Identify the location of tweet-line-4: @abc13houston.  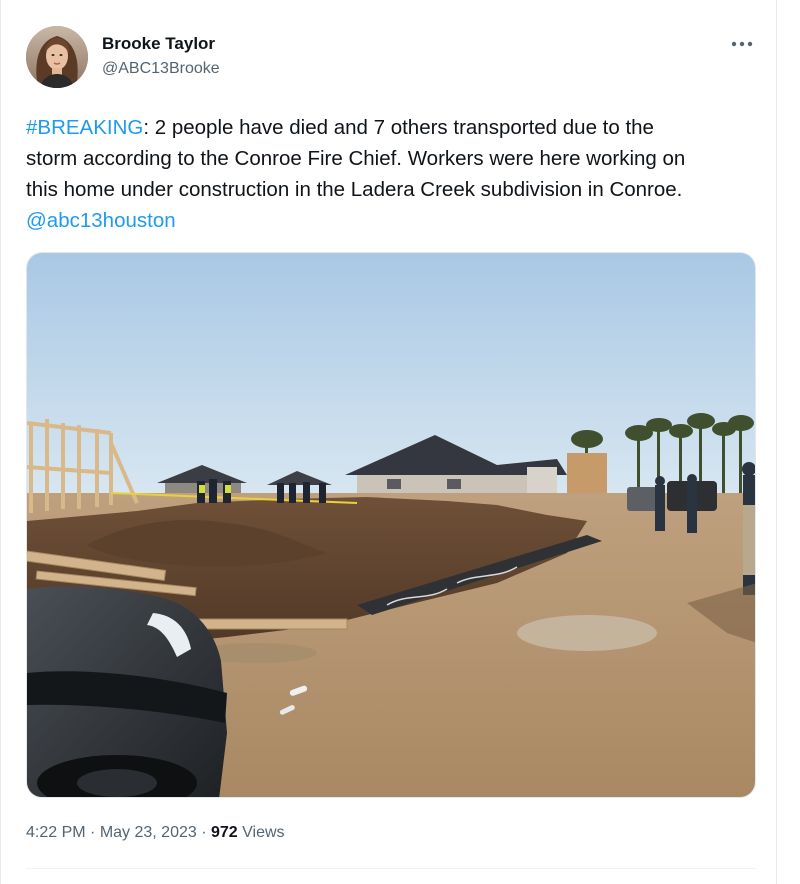
(391, 220).